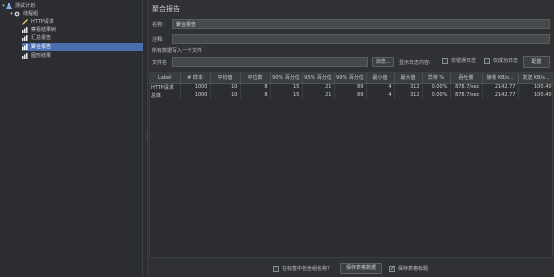  Describe the element at coordinates (82, 30) in the screenshot. I see `tree-item-view-results-tree: 察看结果树` at that location.